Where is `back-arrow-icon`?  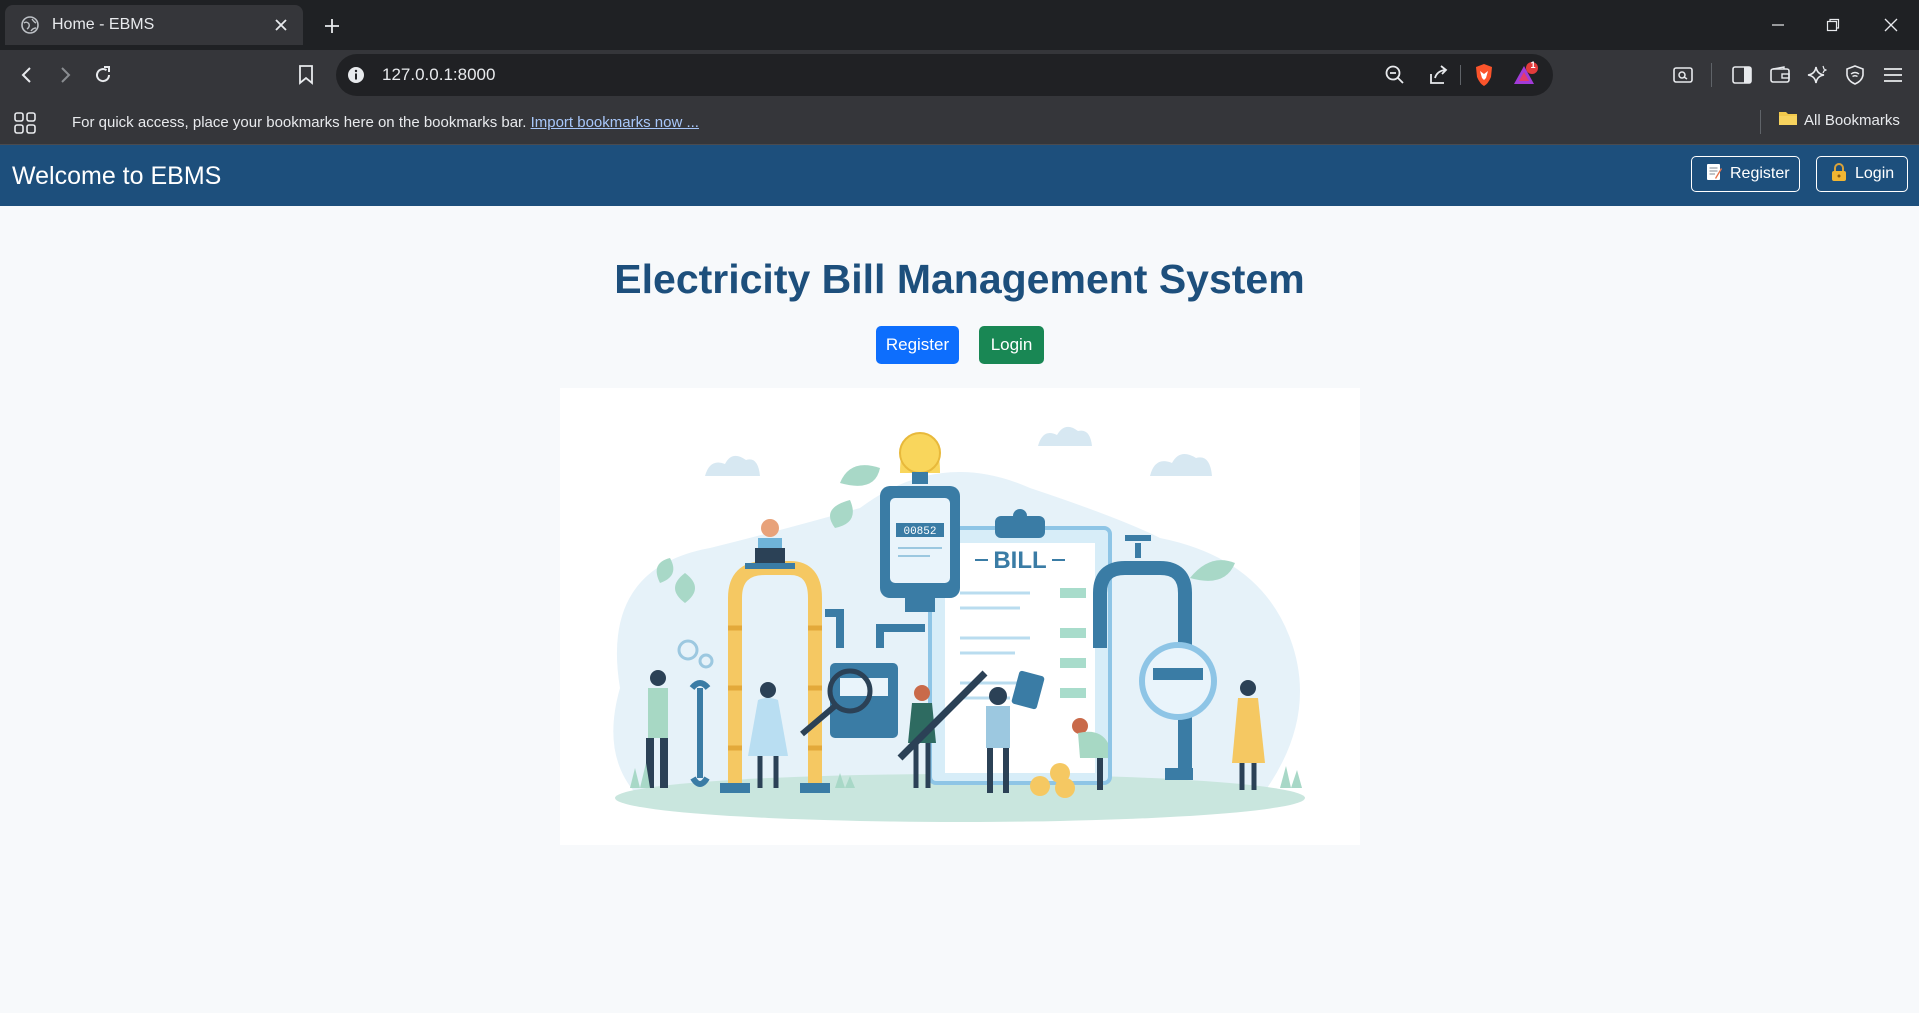 back-arrow-icon is located at coordinates (27, 75).